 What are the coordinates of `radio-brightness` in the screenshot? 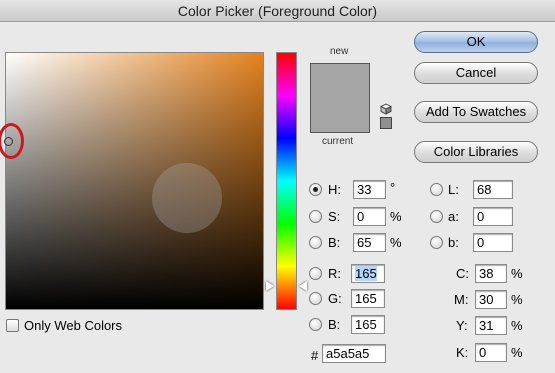 It's located at (315, 242).